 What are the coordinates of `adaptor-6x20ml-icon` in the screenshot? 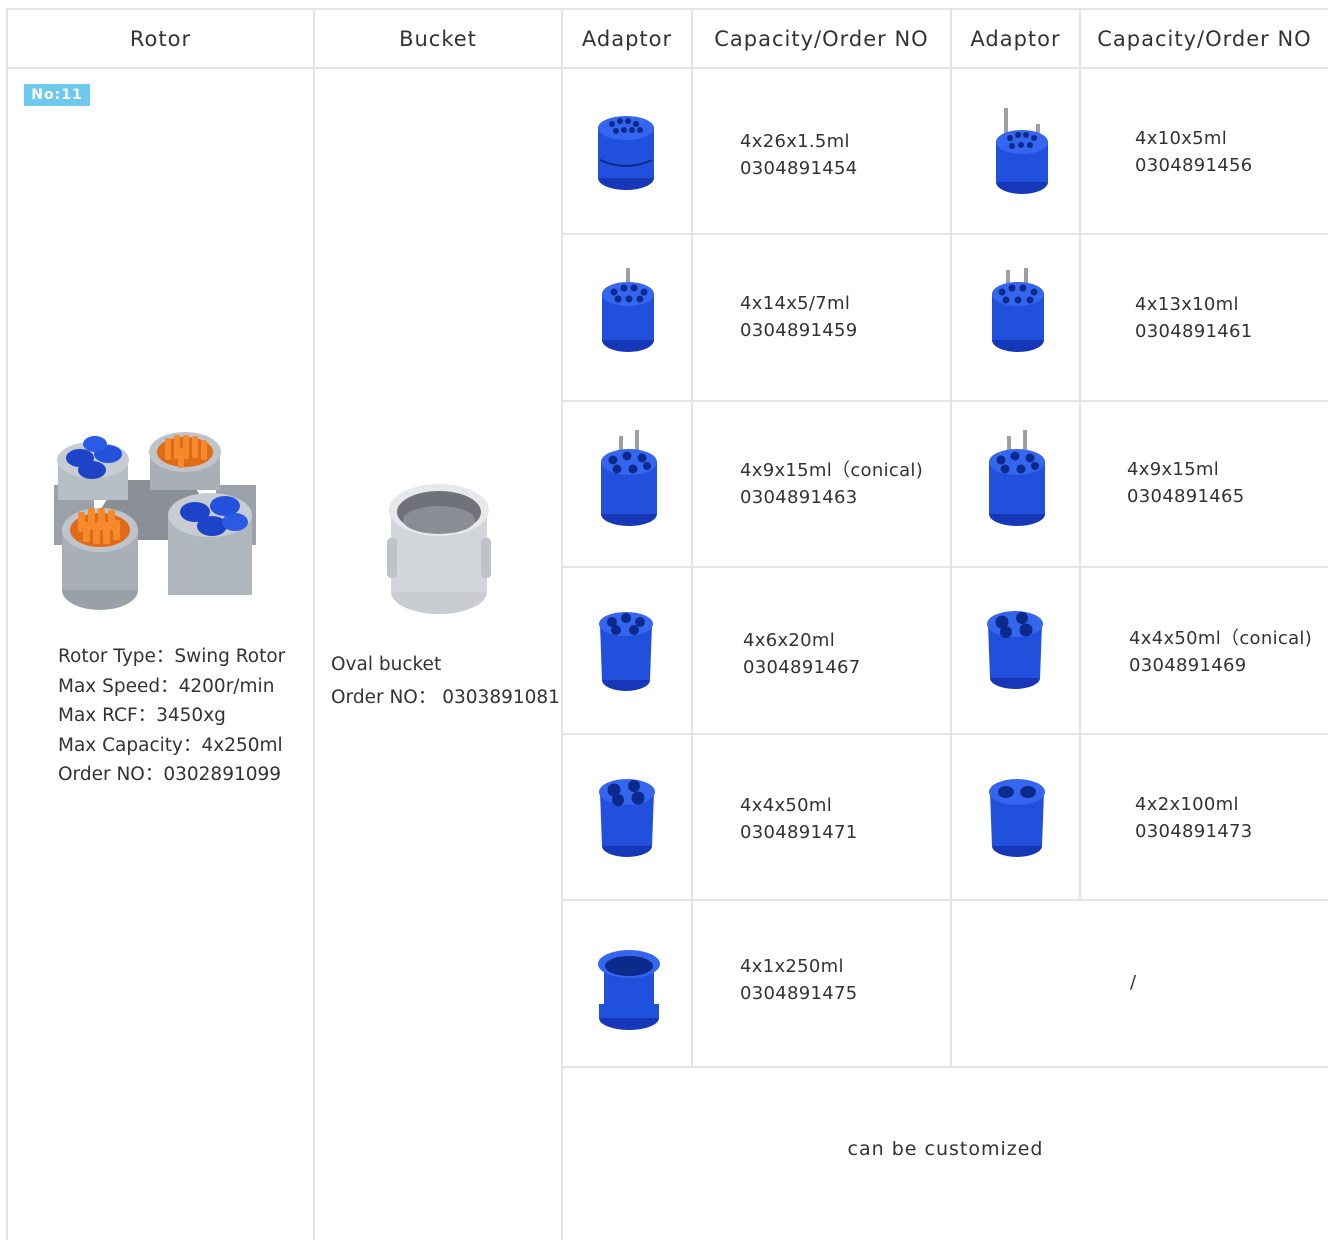 It's located at (626, 651).